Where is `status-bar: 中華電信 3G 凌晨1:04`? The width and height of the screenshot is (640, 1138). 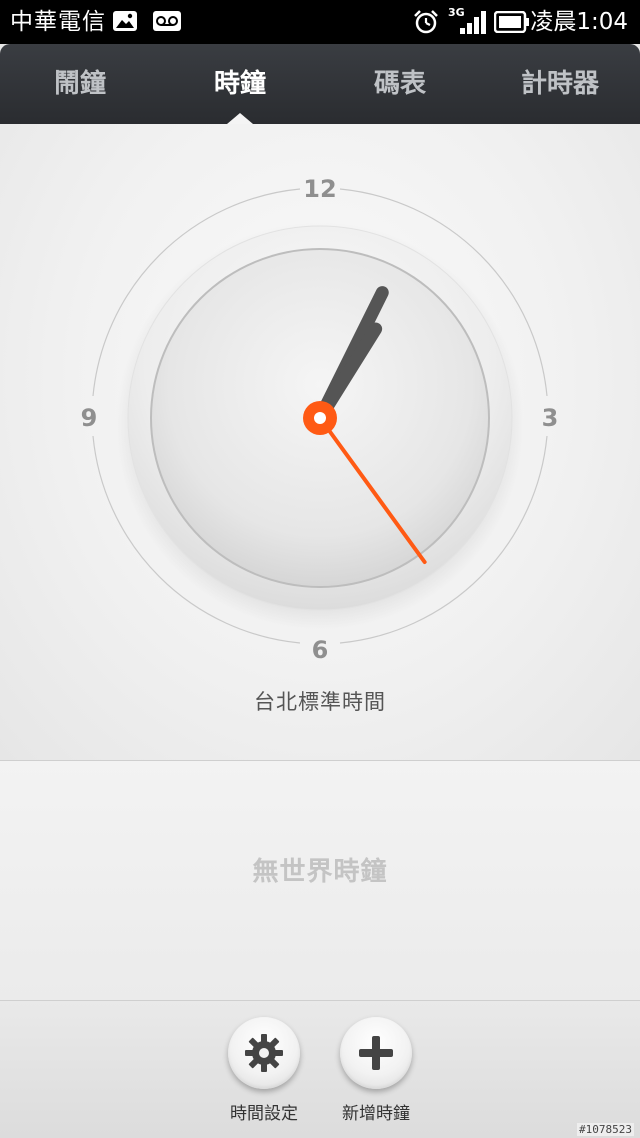 status-bar: 中華電信 3G 凌晨1:04 is located at coordinates (320, 22).